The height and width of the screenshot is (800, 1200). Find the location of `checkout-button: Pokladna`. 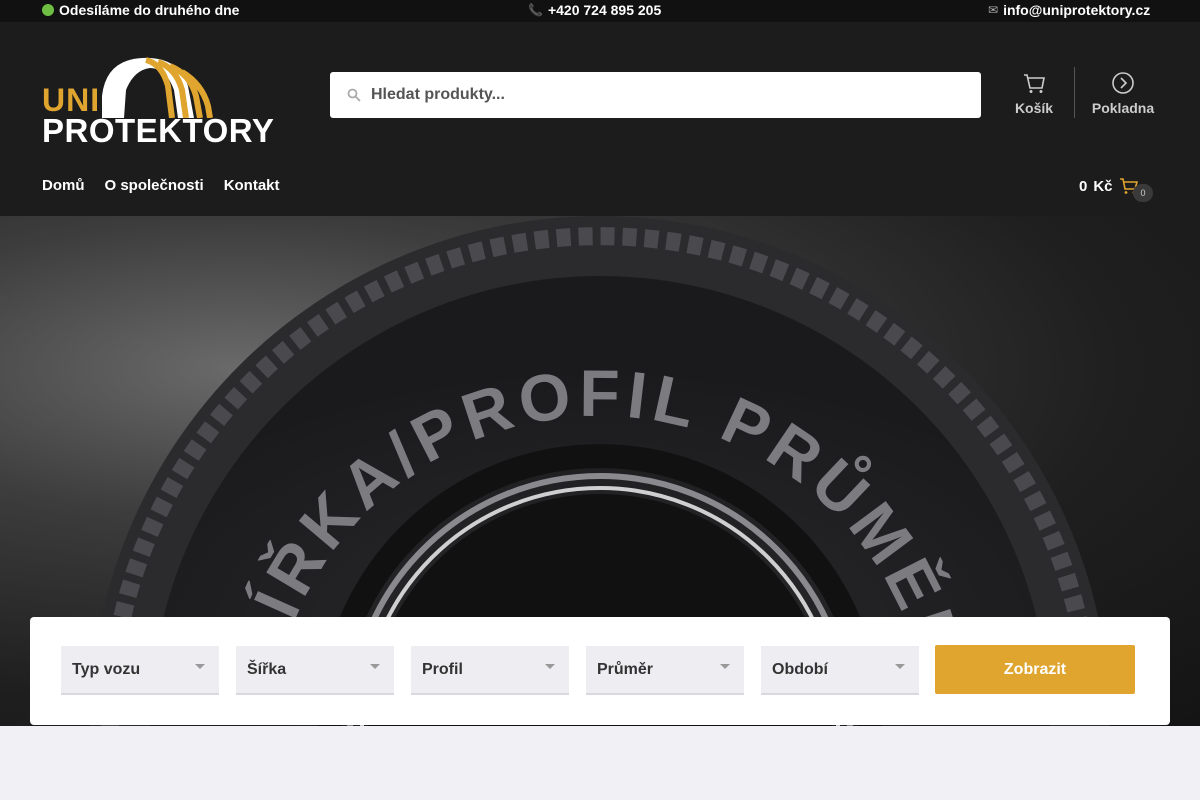

checkout-button: Pokladna is located at coordinates (1123, 94).